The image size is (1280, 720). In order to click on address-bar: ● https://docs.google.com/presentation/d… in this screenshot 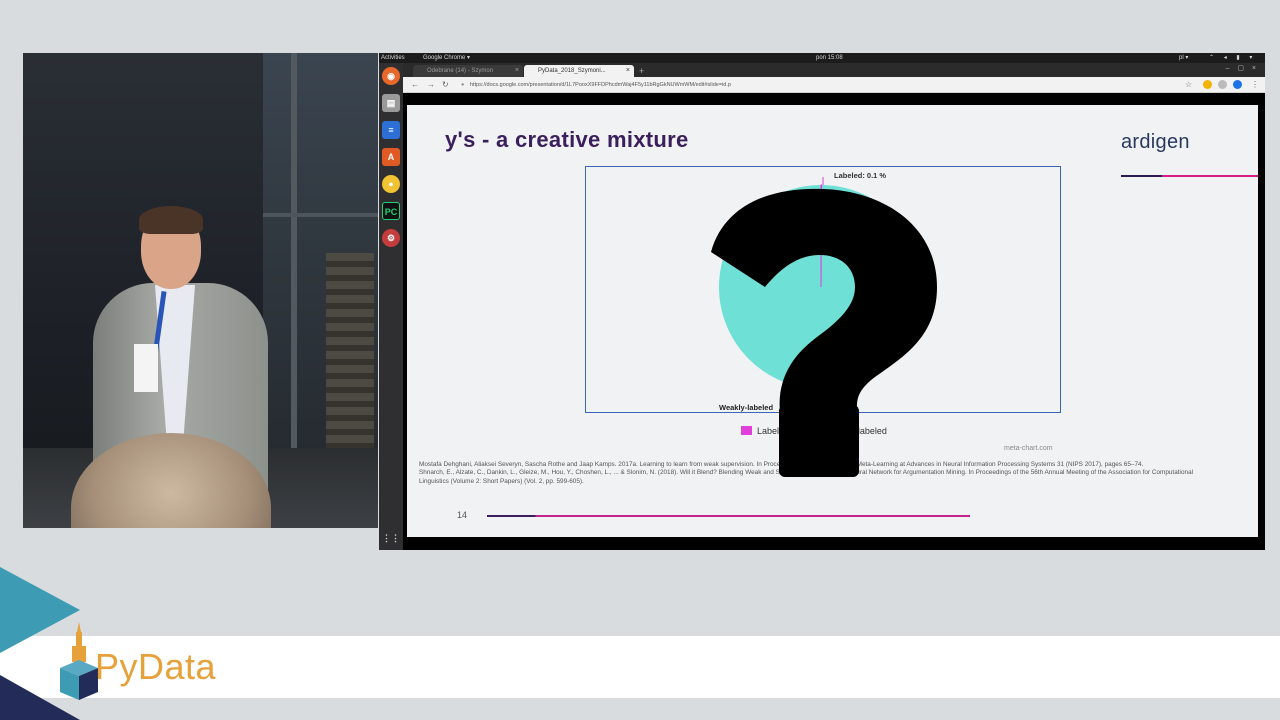, I will do `click(815, 85)`.